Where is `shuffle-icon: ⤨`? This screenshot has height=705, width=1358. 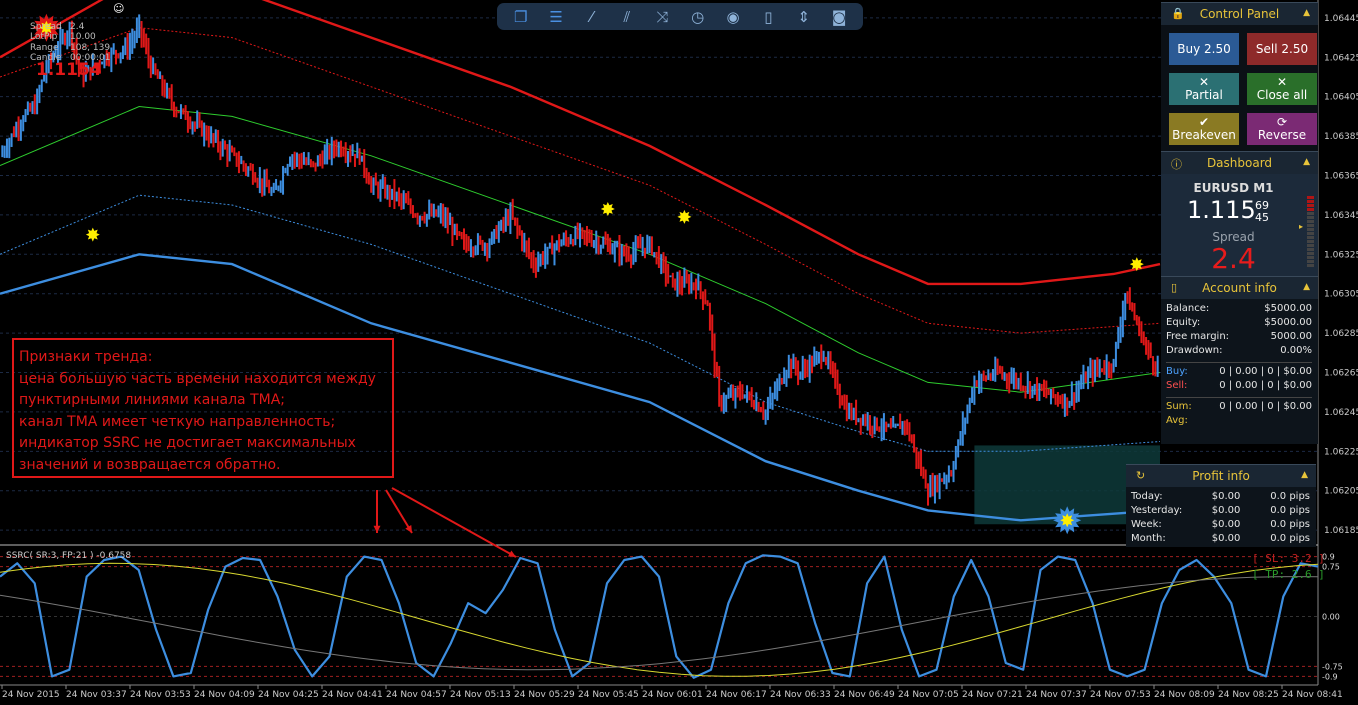 shuffle-icon: ⤨ is located at coordinates (662, 17).